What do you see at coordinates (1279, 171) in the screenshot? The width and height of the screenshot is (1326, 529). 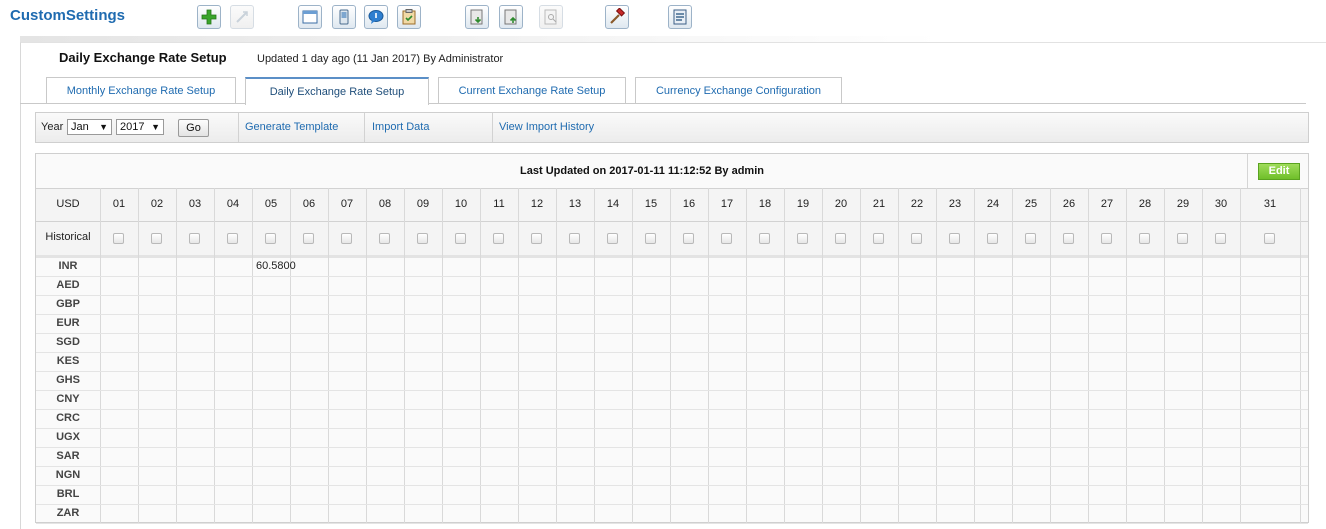 I see `edit-button: Edit` at bounding box center [1279, 171].